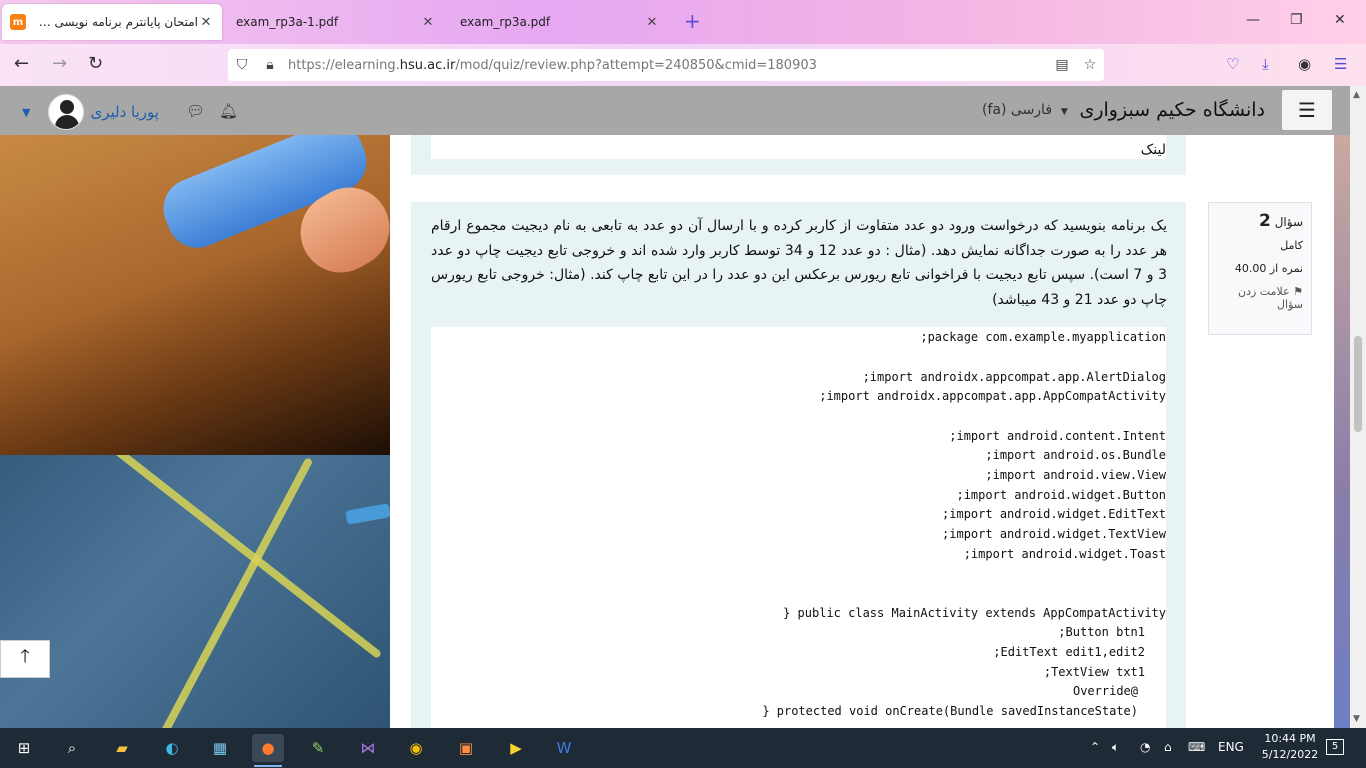 This screenshot has height=768, width=1366. I want to click on page-scrollbar: ▲ ▼, so click(1358, 407).